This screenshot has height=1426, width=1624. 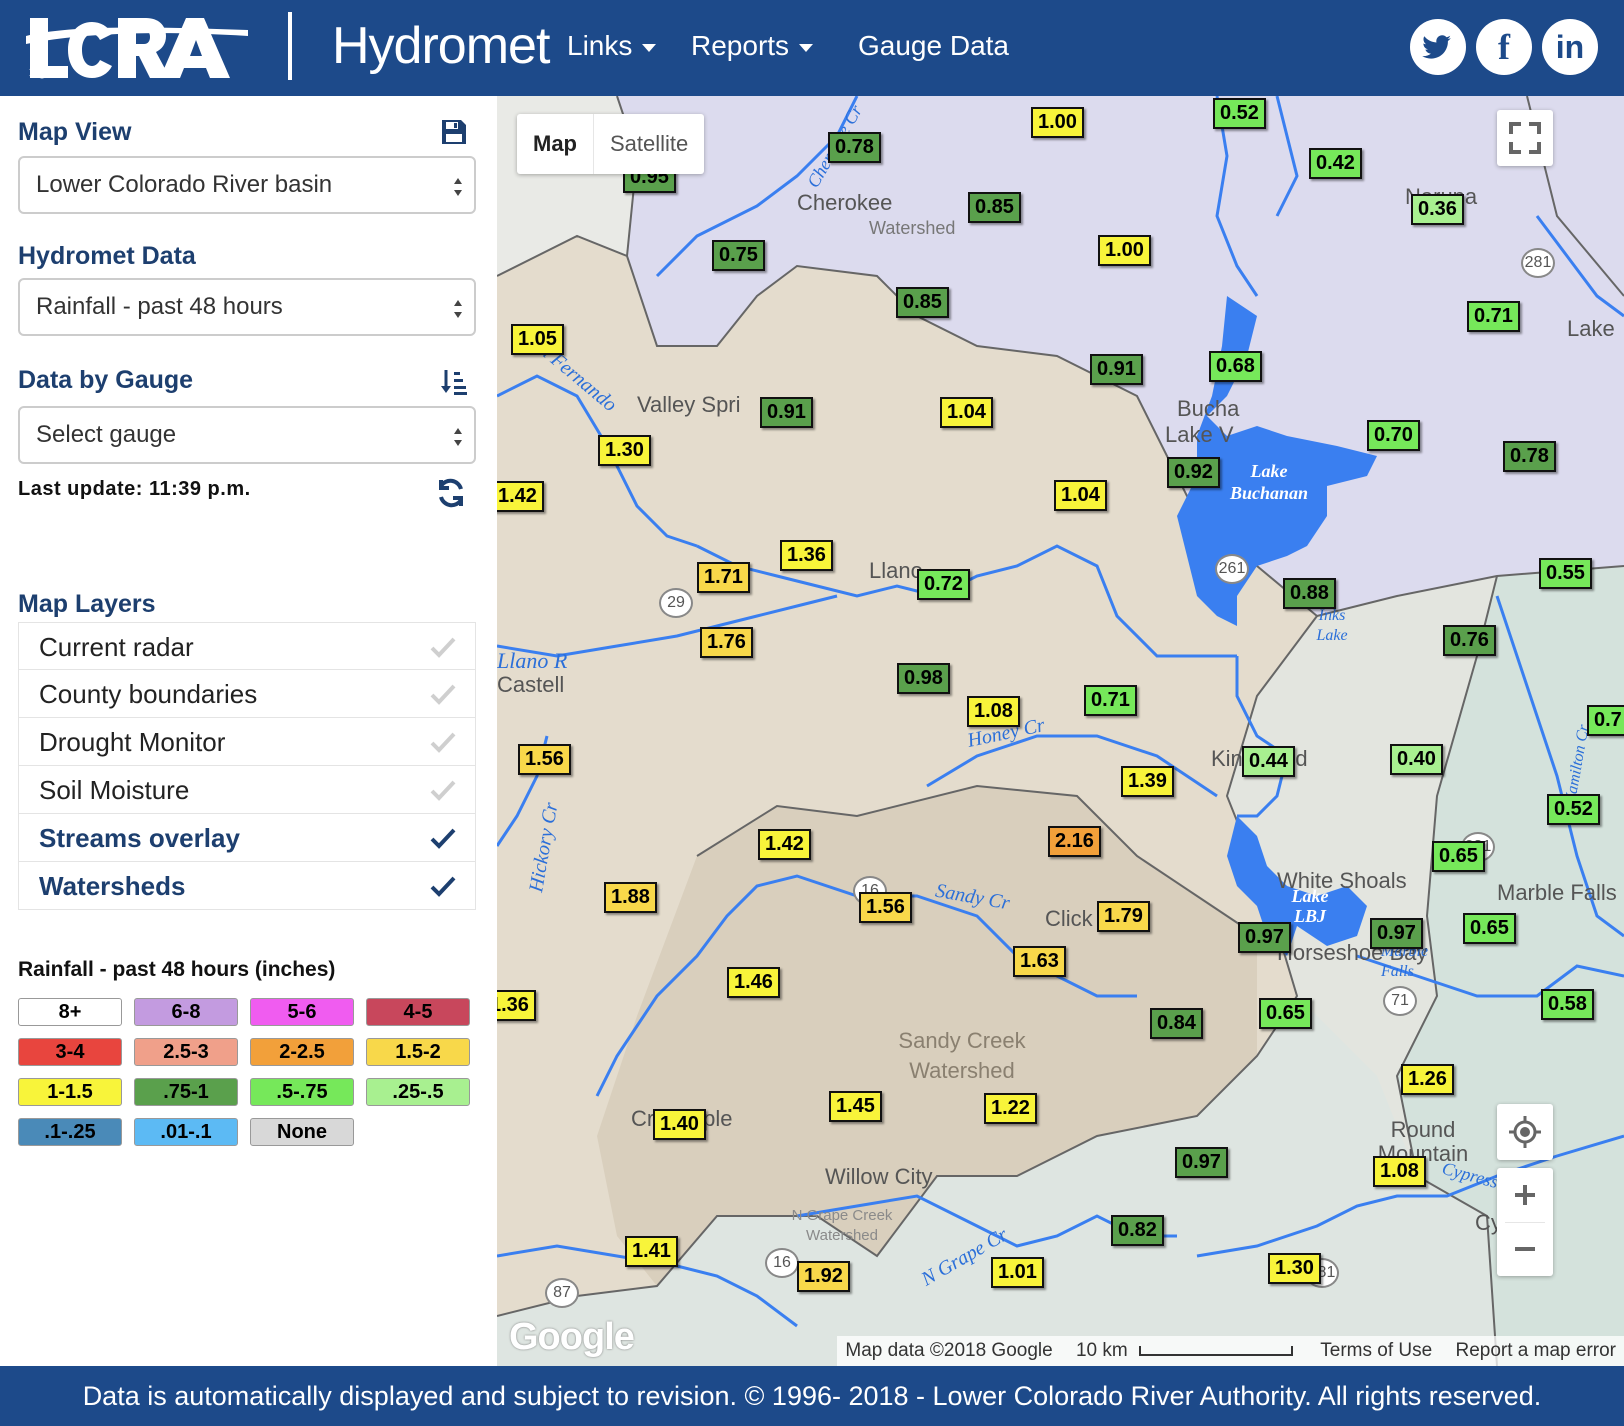 What do you see at coordinates (247, 185) in the screenshot?
I see `map-view-select: Lower Colorado River basin` at bounding box center [247, 185].